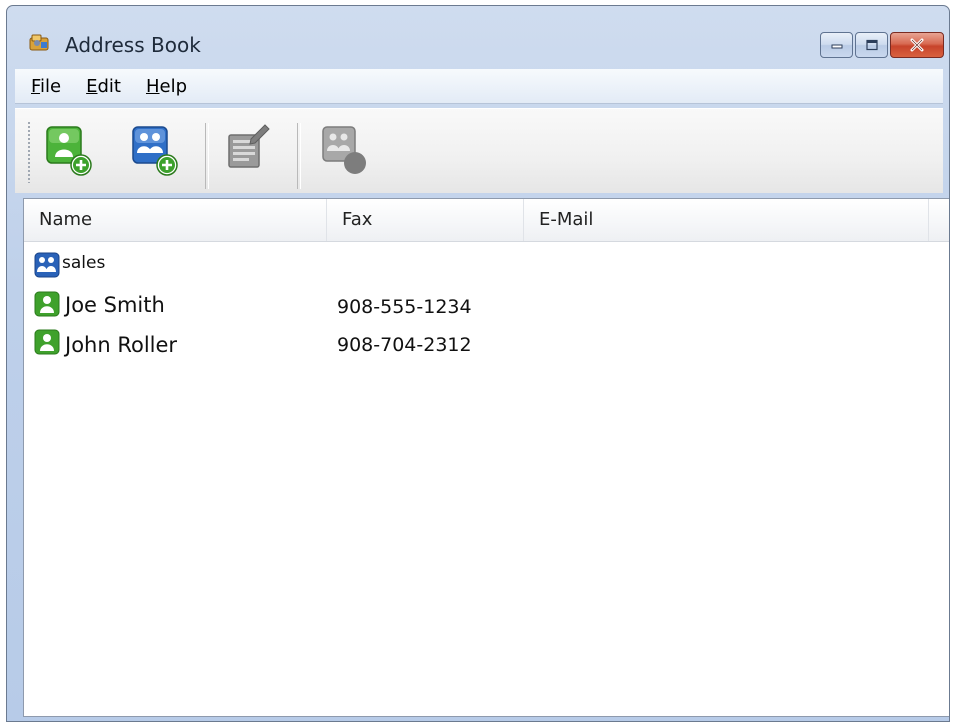 This screenshot has width=954, height=722. Describe the element at coordinates (109, 86) in the screenshot. I see `menu-edit-label: dit` at that location.